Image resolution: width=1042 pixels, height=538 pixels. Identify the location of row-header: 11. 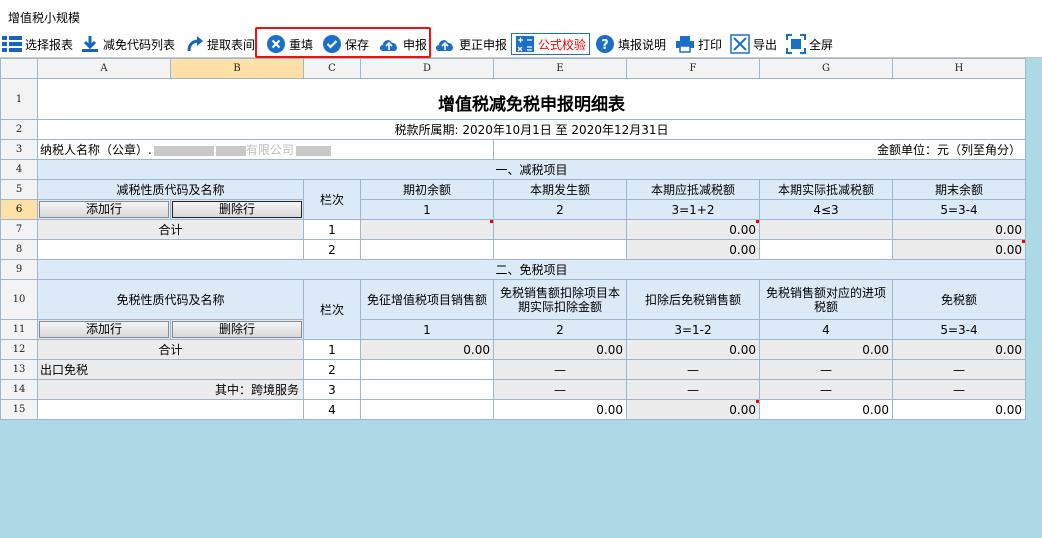
(19, 329).